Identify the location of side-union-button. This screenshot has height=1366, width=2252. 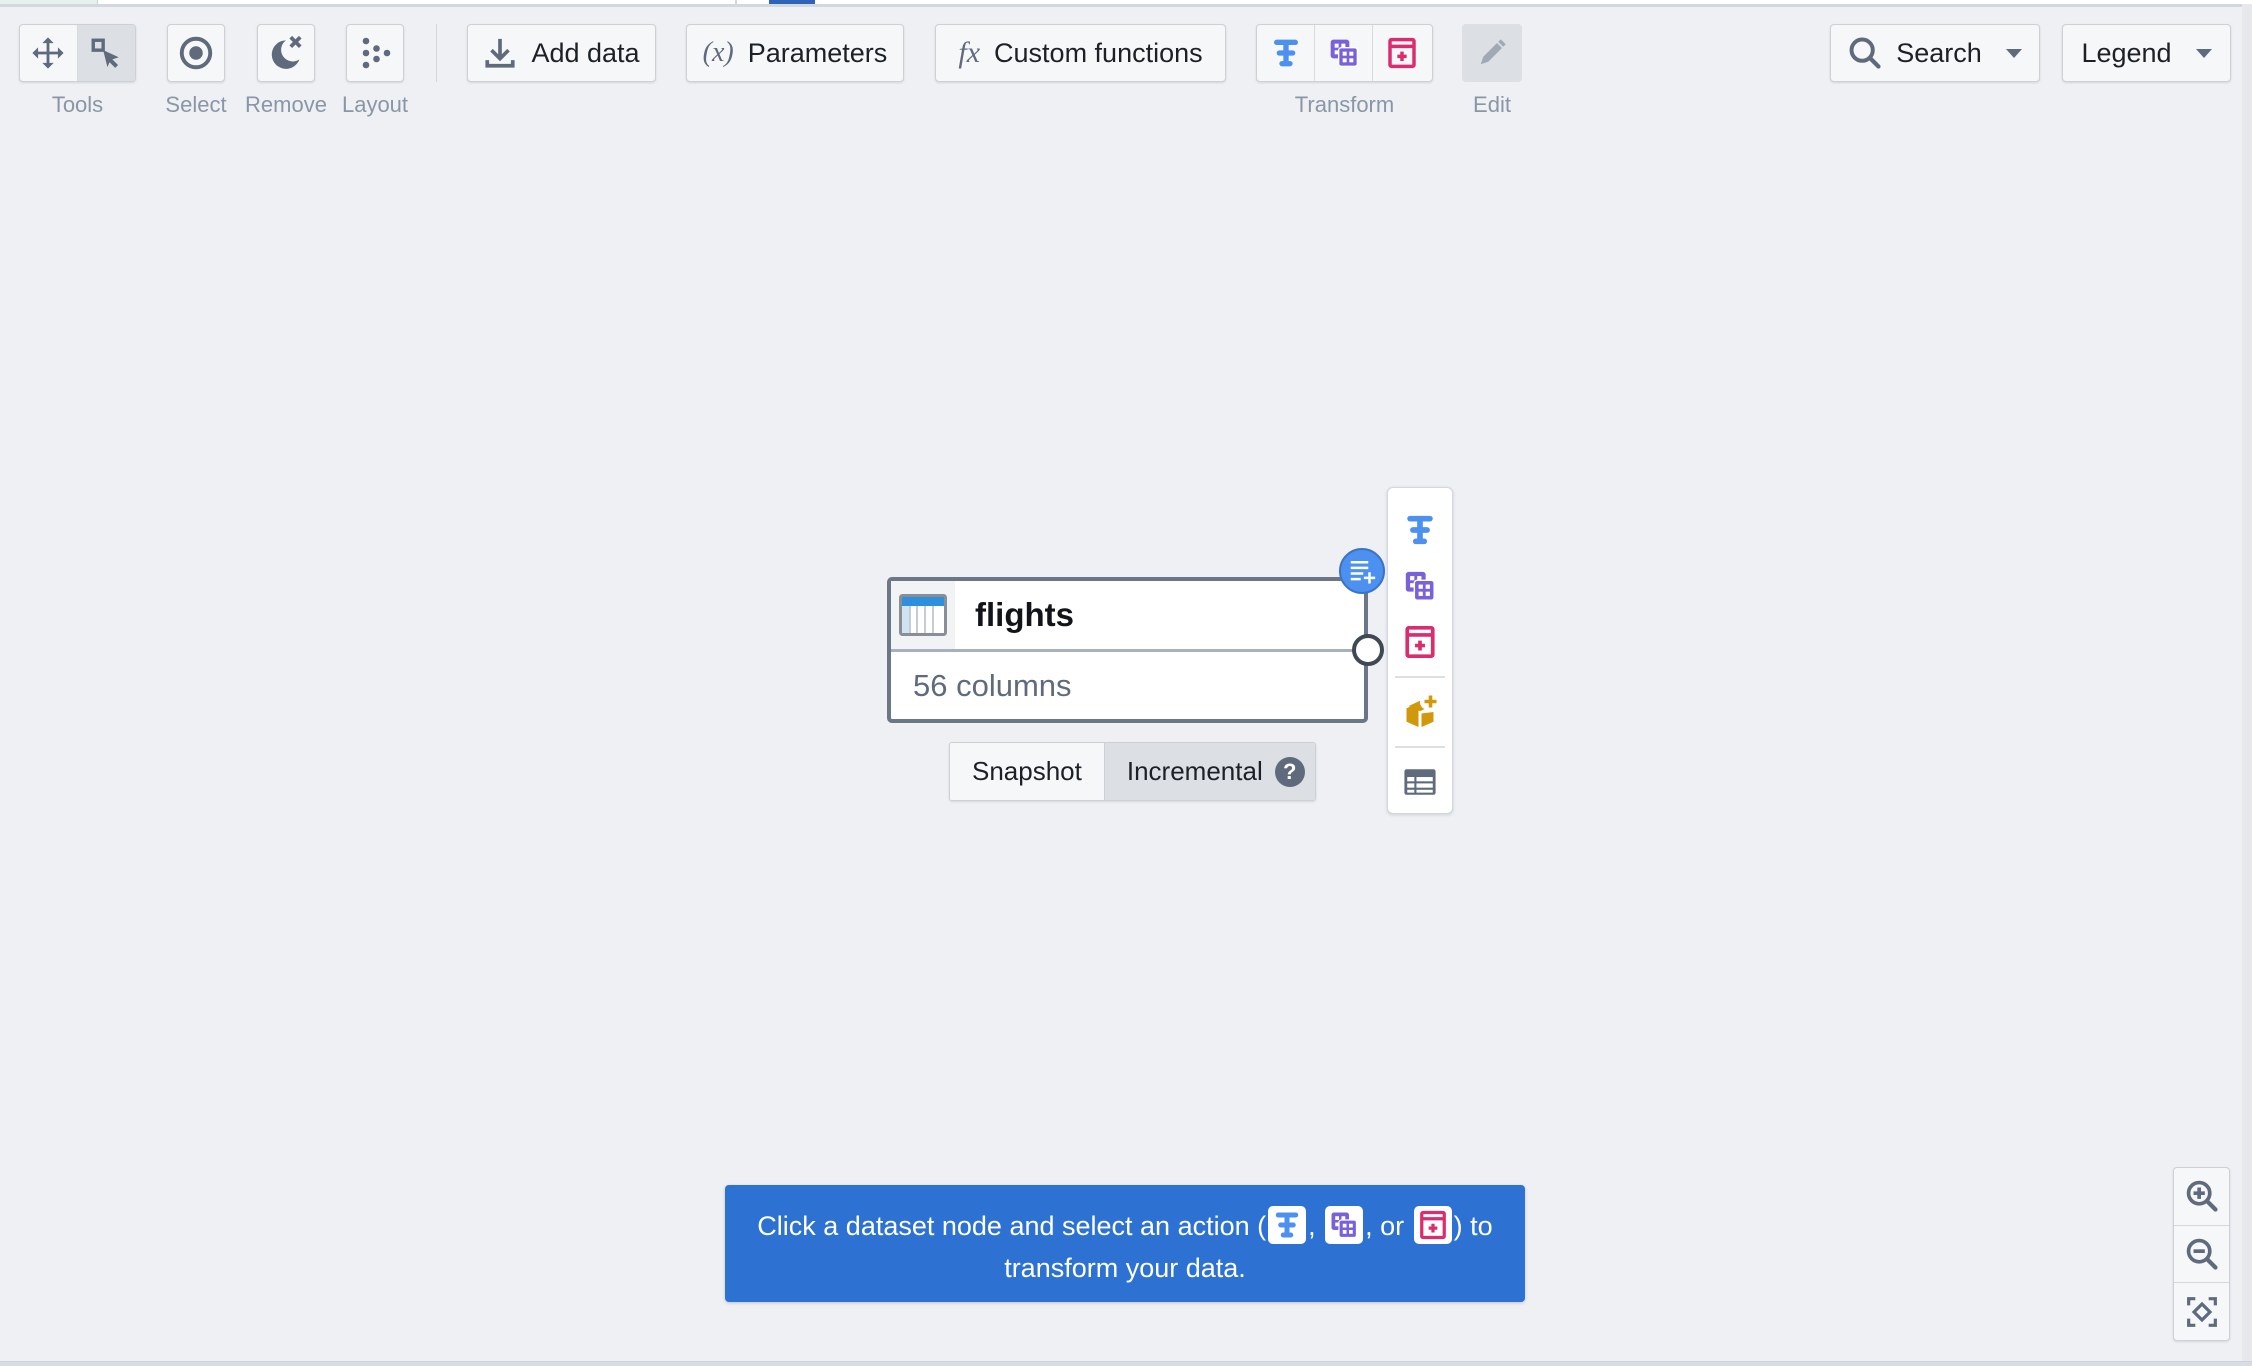
(1420, 642).